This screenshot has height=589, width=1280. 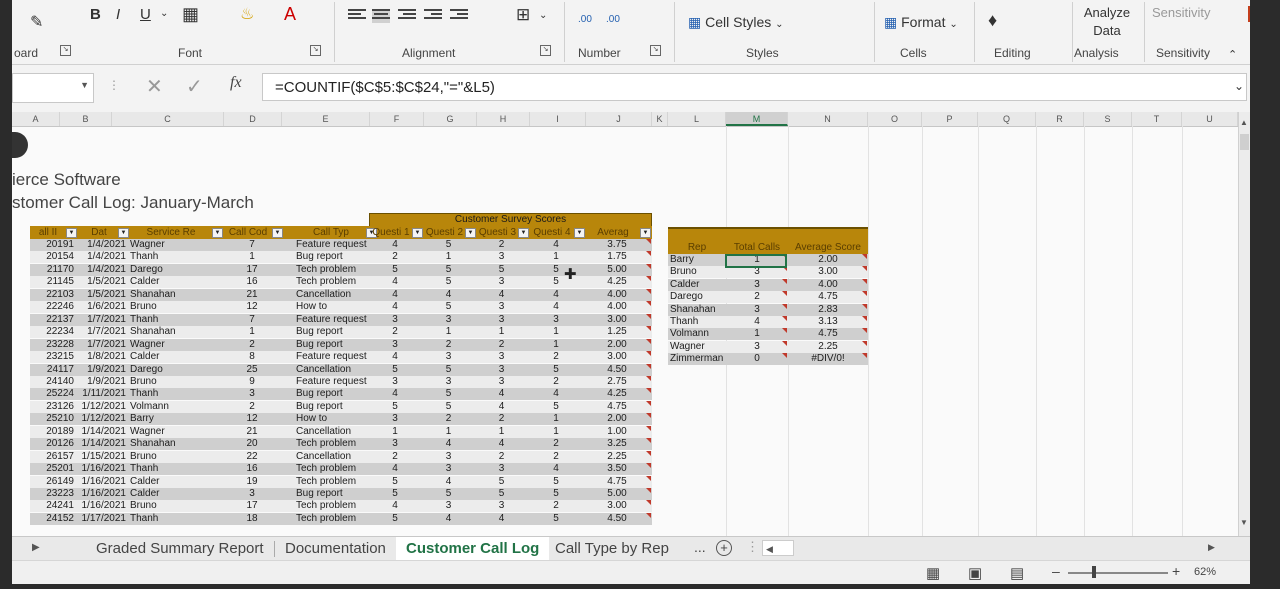 What do you see at coordinates (1176, 571) in the screenshot?
I see `zoom-in-icon: +` at bounding box center [1176, 571].